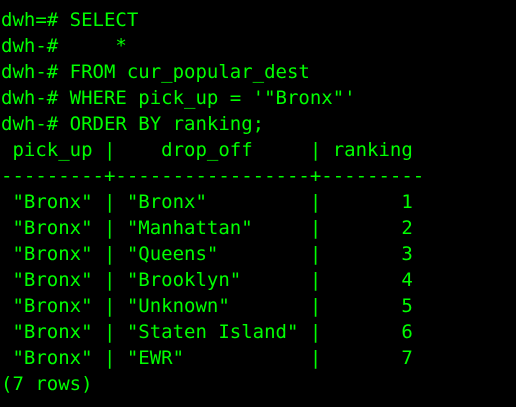 The width and height of the screenshot is (516, 407). Describe the element at coordinates (133, 124) in the screenshot. I see `prompt-line-order-by: dwh-# ORDER BY ranking;` at that location.